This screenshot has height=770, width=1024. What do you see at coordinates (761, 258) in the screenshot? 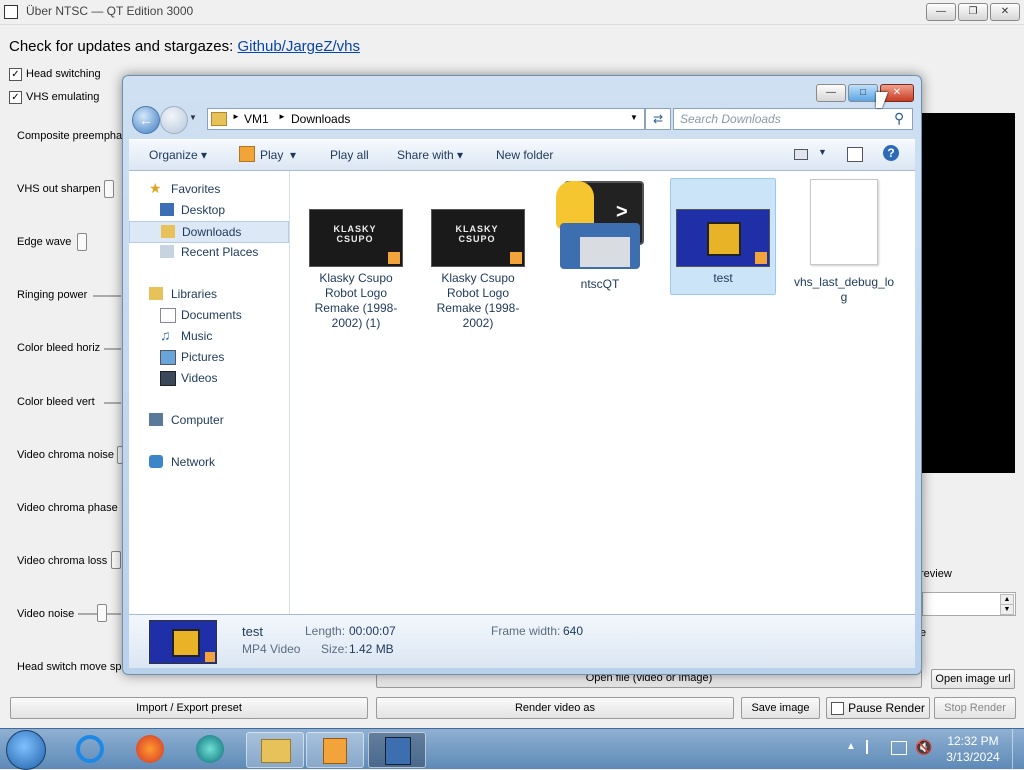
I see `video-badge-icon` at bounding box center [761, 258].